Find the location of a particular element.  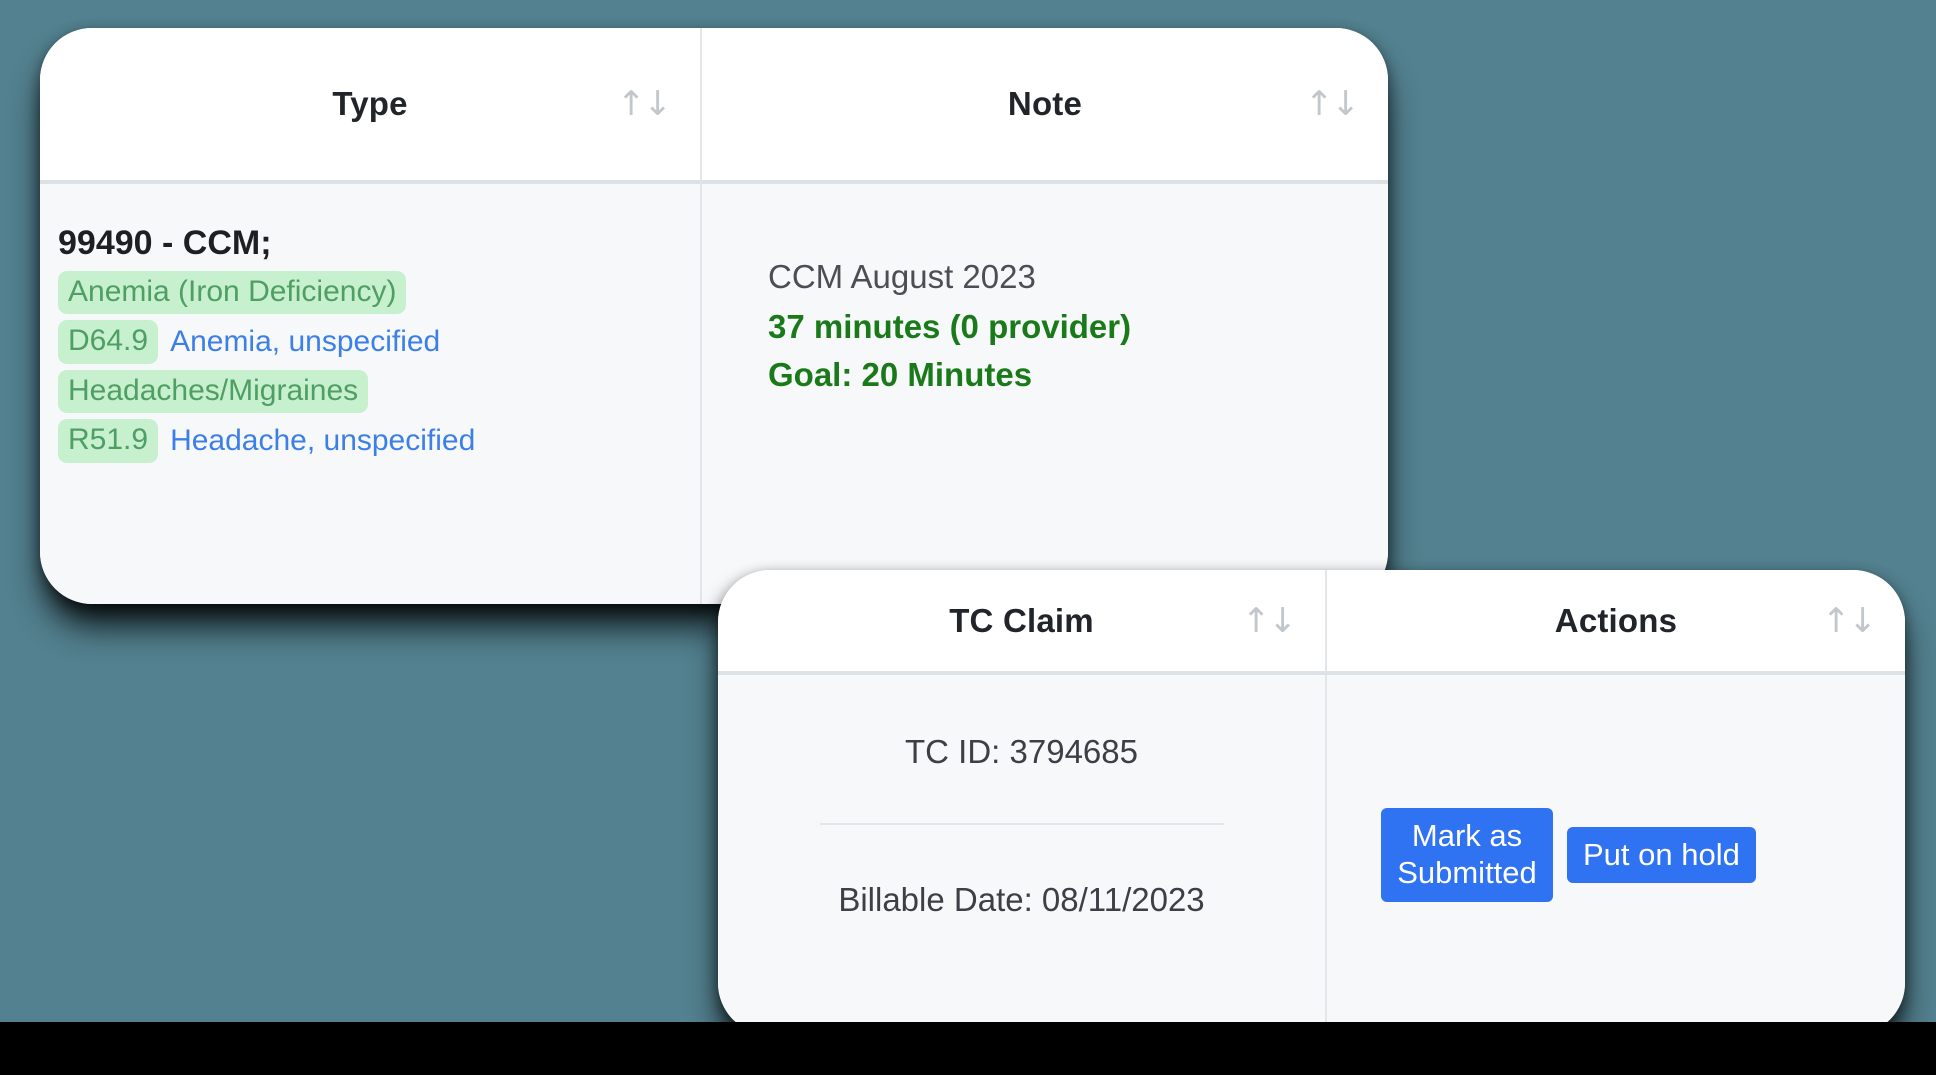

actions-cell: Mark as Submitted Put on hold is located at coordinates (1615, 855).